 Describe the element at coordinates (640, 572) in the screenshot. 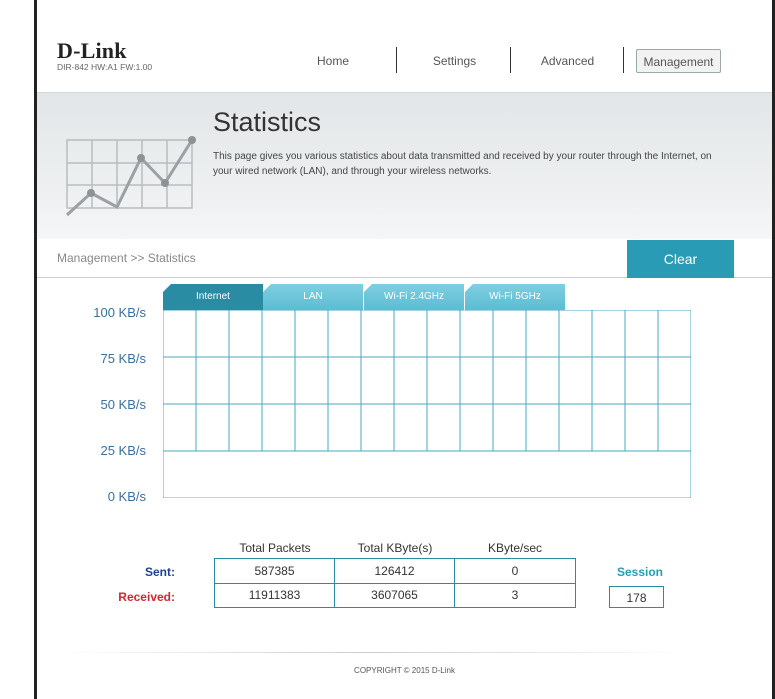

I see `session-label: Session` at that location.